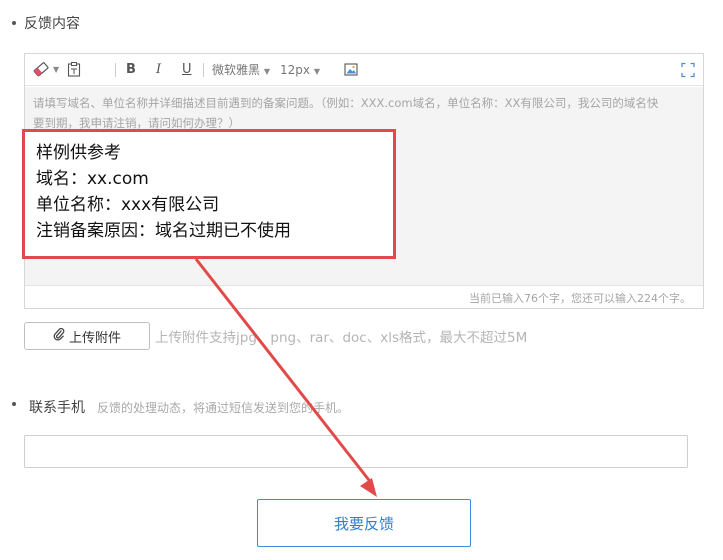 The height and width of the screenshot is (560, 723). What do you see at coordinates (341, 338) in the screenshot?
I see `attachment-hint: 上传附件支持jpg、png、rar、doc、xls格式，最大不超过5M` at bounding box center [341, 338].